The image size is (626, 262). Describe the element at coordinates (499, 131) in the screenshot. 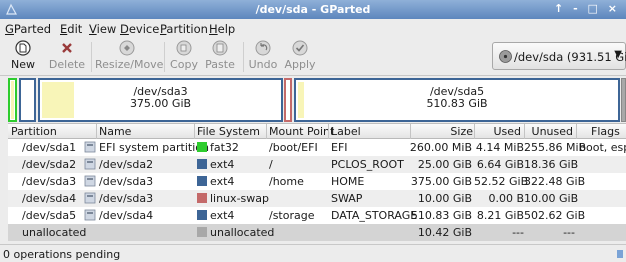

I see `header-used: Used` at that location.